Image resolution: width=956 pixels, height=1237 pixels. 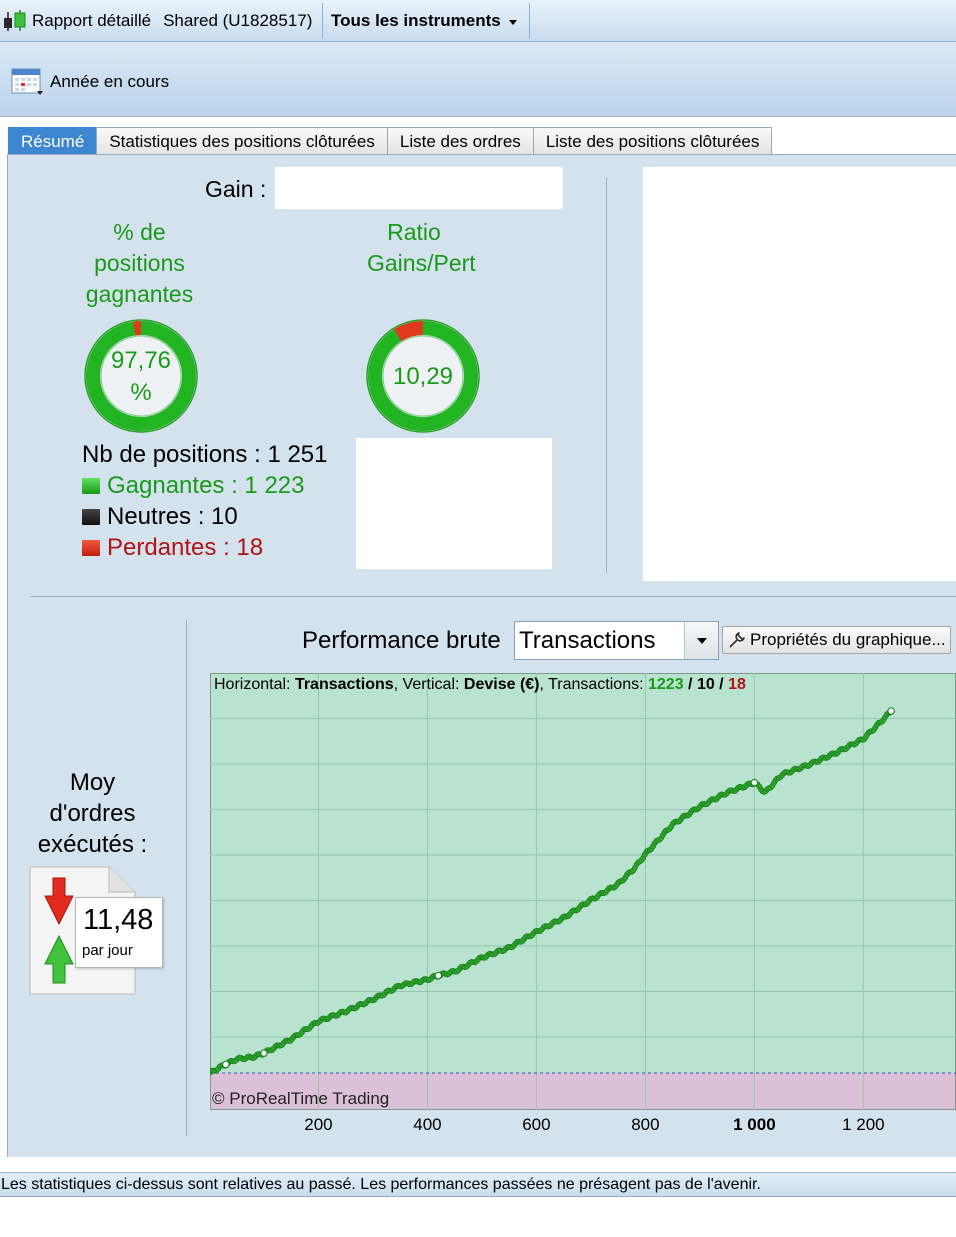 I want to click on winning-count: Gagnantes : 1 223, so click(x=206, y=485).